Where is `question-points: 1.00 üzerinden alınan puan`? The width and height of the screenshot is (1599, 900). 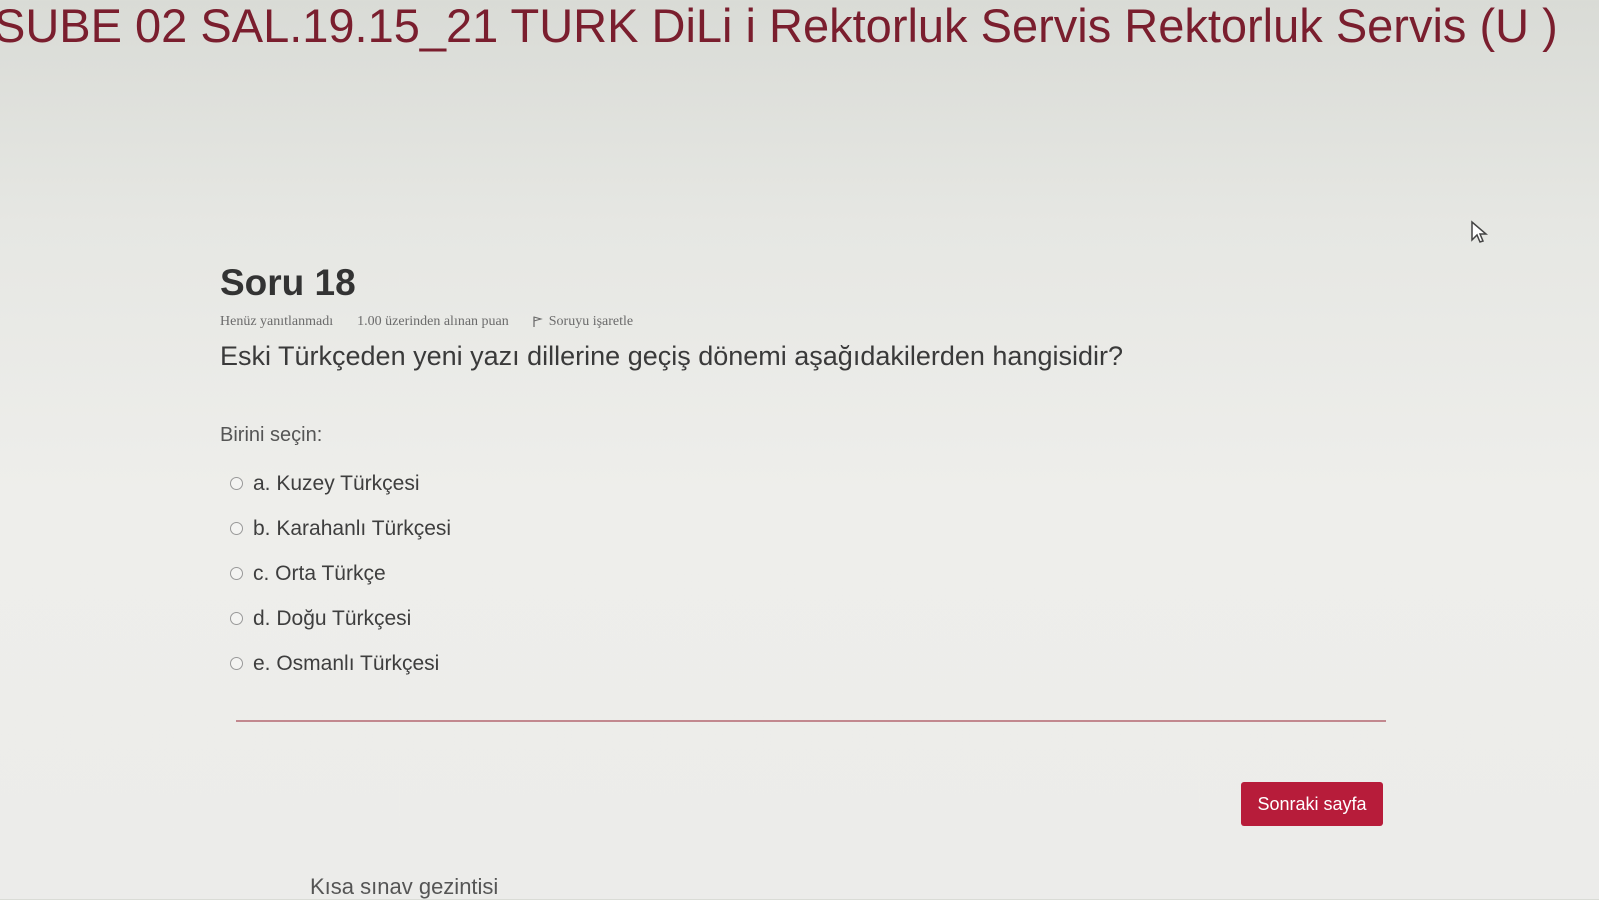
question-points: 1.00 üzerinden alınan puan is located at coordinates (433, 321).